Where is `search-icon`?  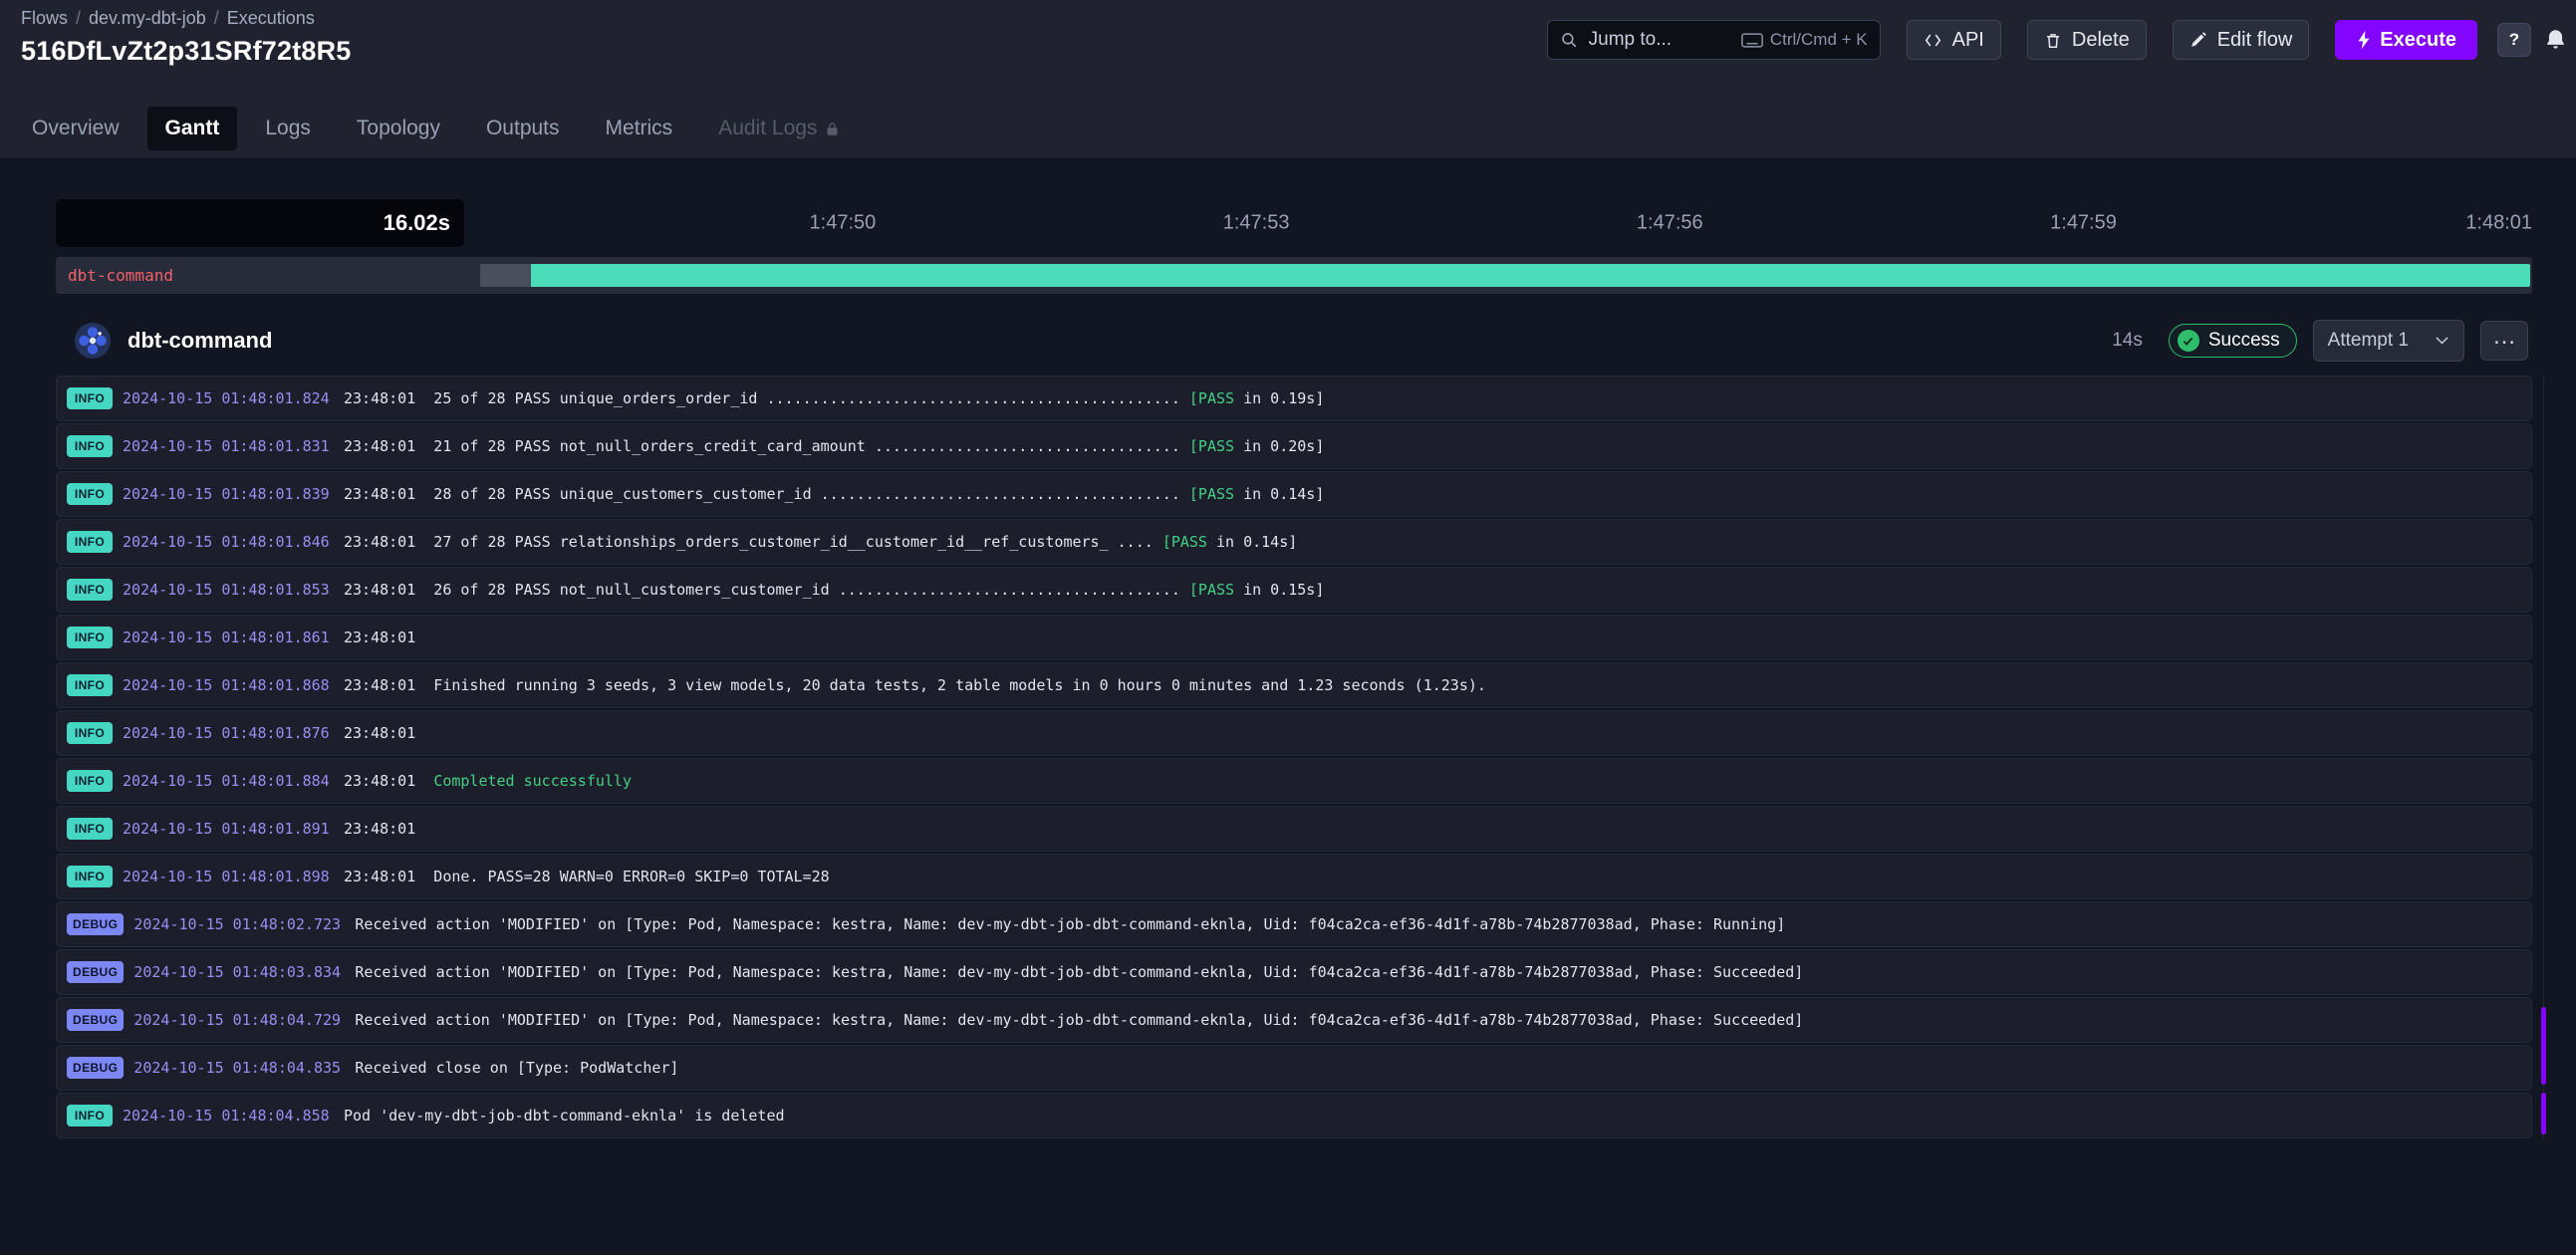 search-icon is located at coordinates (1568, 40).